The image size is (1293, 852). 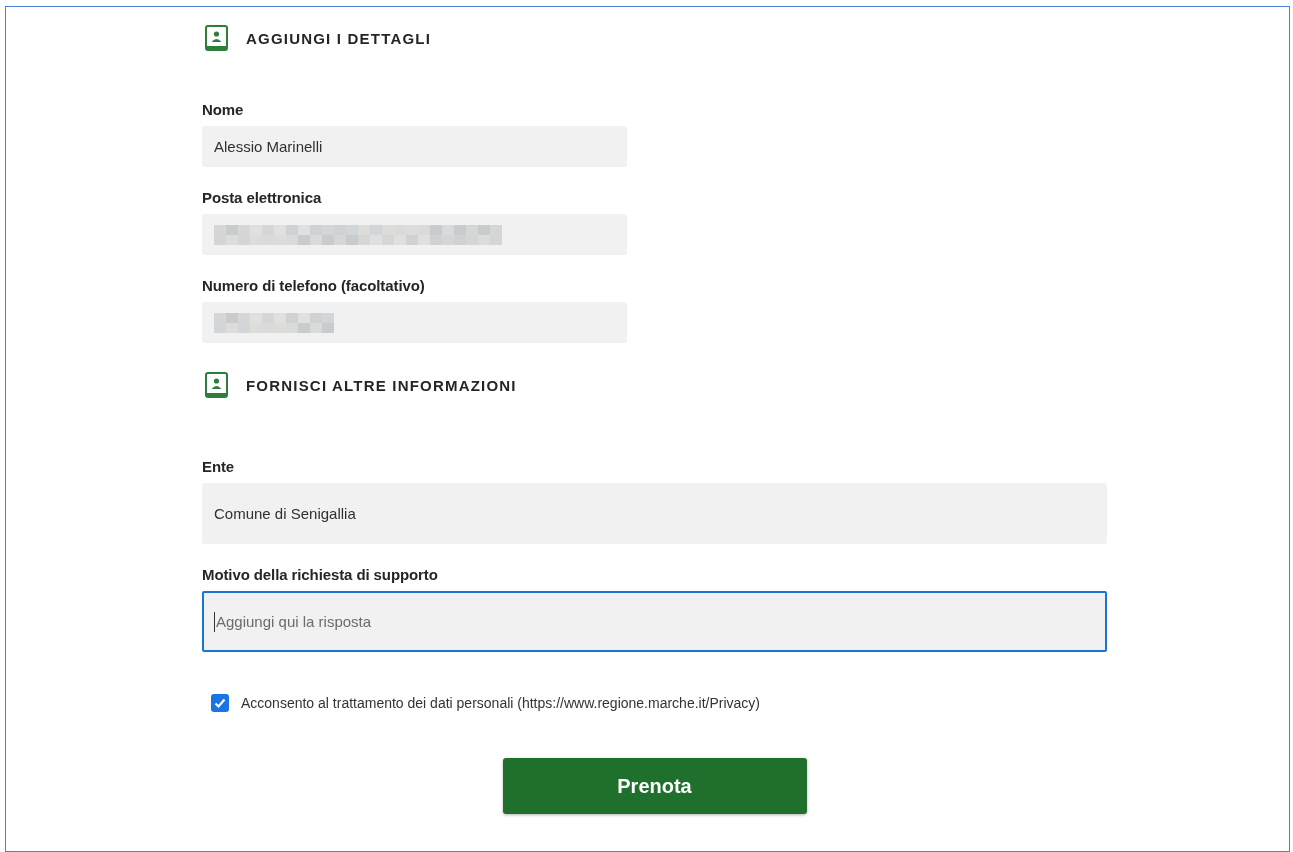 What do you see at coordinates (223, 109) in the screenshot?
I see `field-label: Nome` at bounding box center [223, 109].